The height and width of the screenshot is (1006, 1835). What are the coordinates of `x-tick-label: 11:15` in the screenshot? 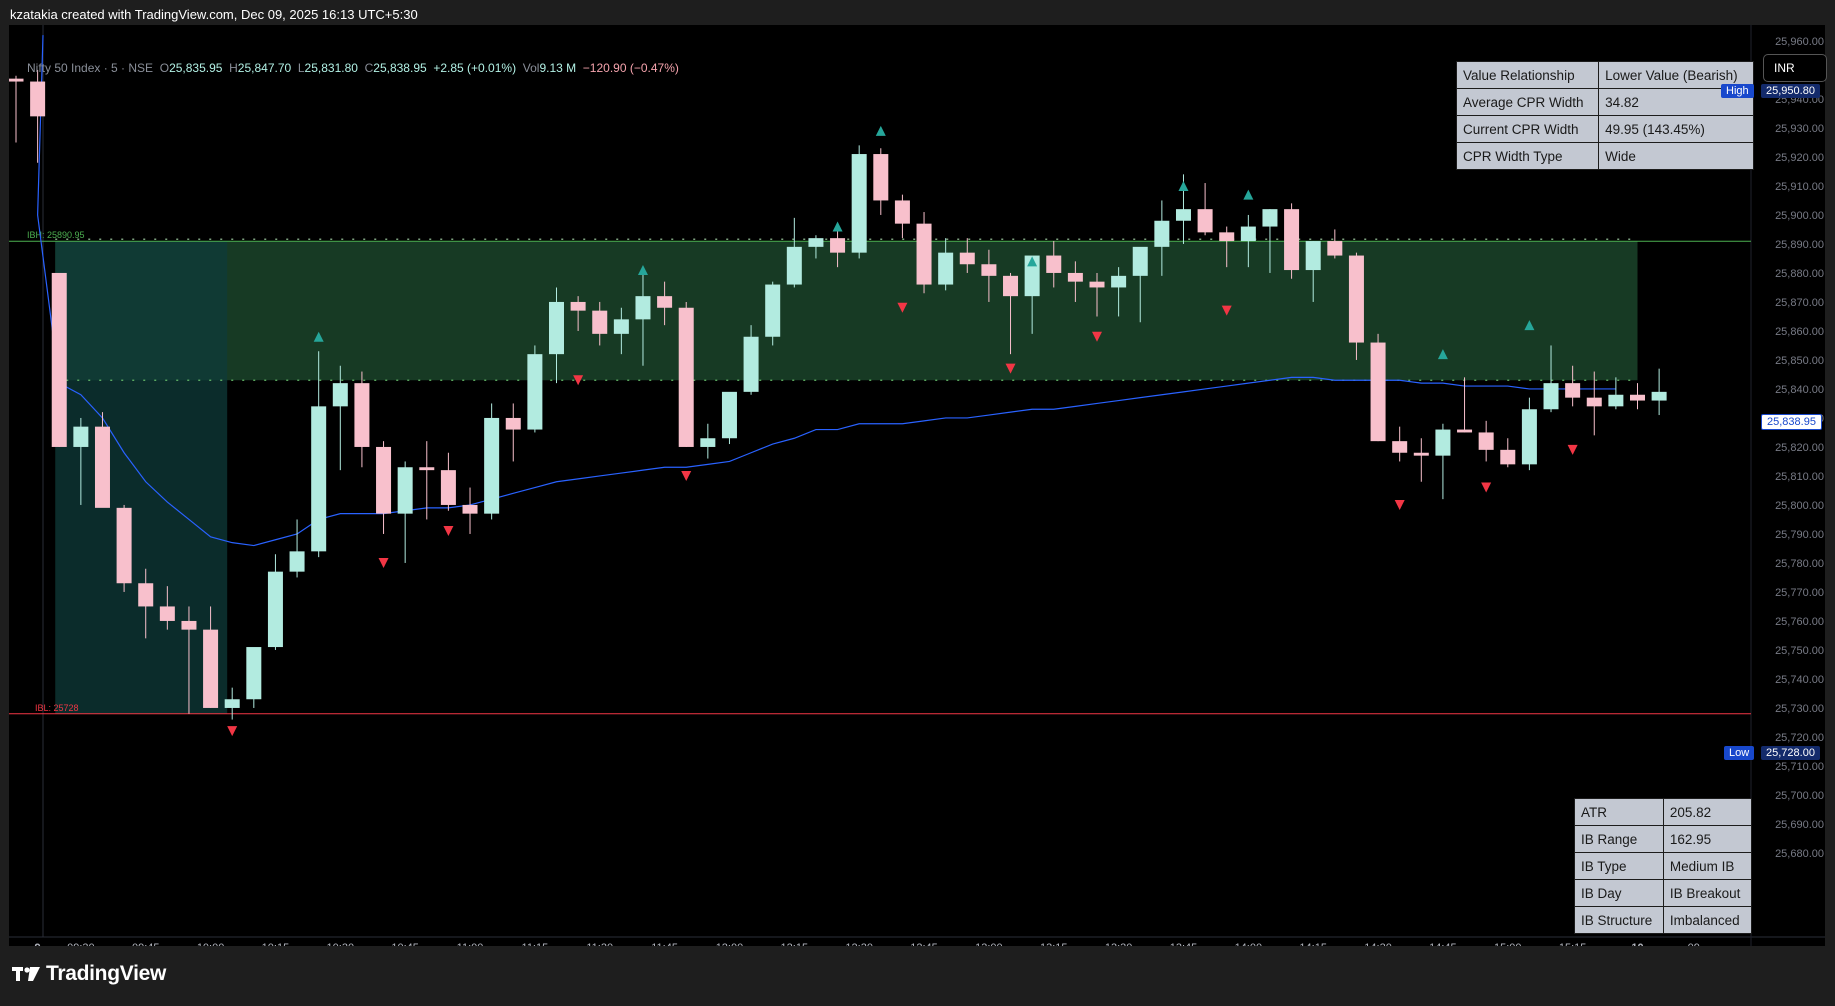 It's located at (535, 944).